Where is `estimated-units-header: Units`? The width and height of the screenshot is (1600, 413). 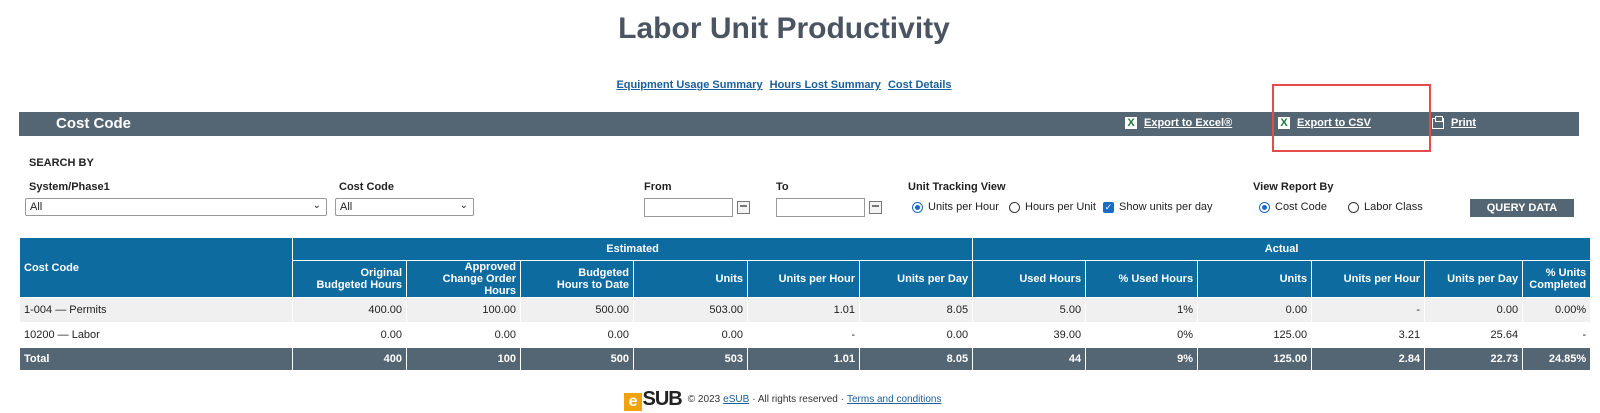
estimated-units-header: Units is located at coordinates (690, 279).